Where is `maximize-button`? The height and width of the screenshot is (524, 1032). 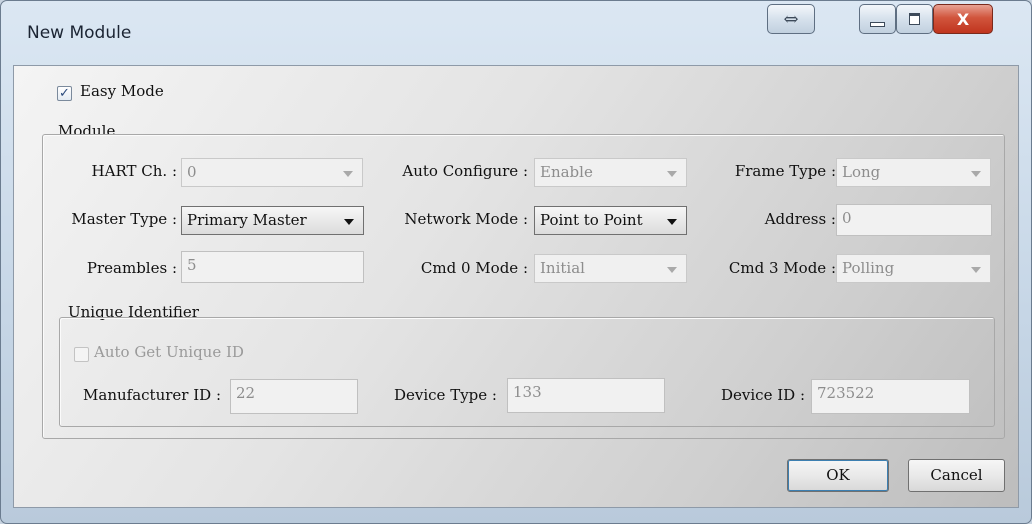
maximize-button is located at coordinates (914, 19).